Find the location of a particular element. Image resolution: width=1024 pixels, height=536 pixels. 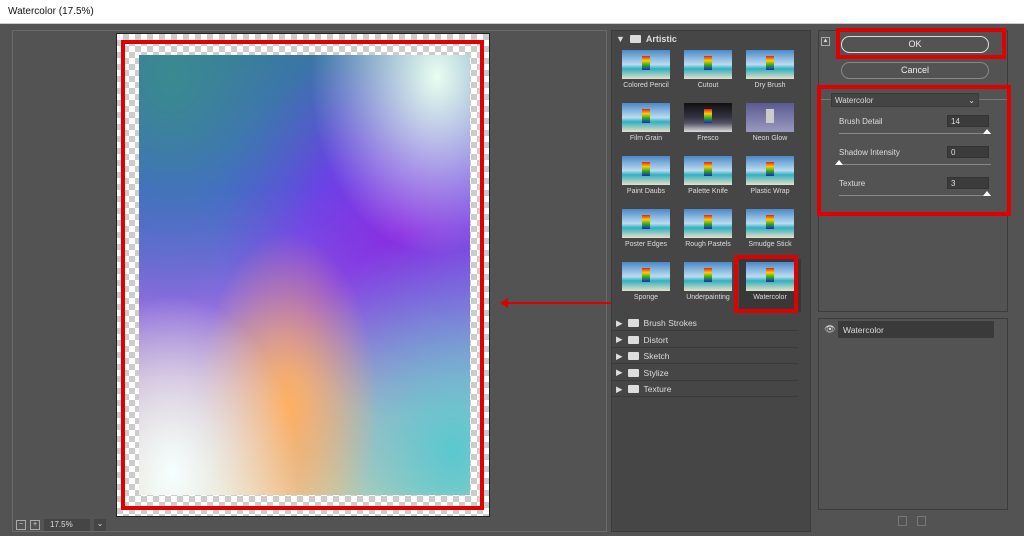

zoom-controls: − + 17.5% ⌄ is located at coordinates (61, 525).